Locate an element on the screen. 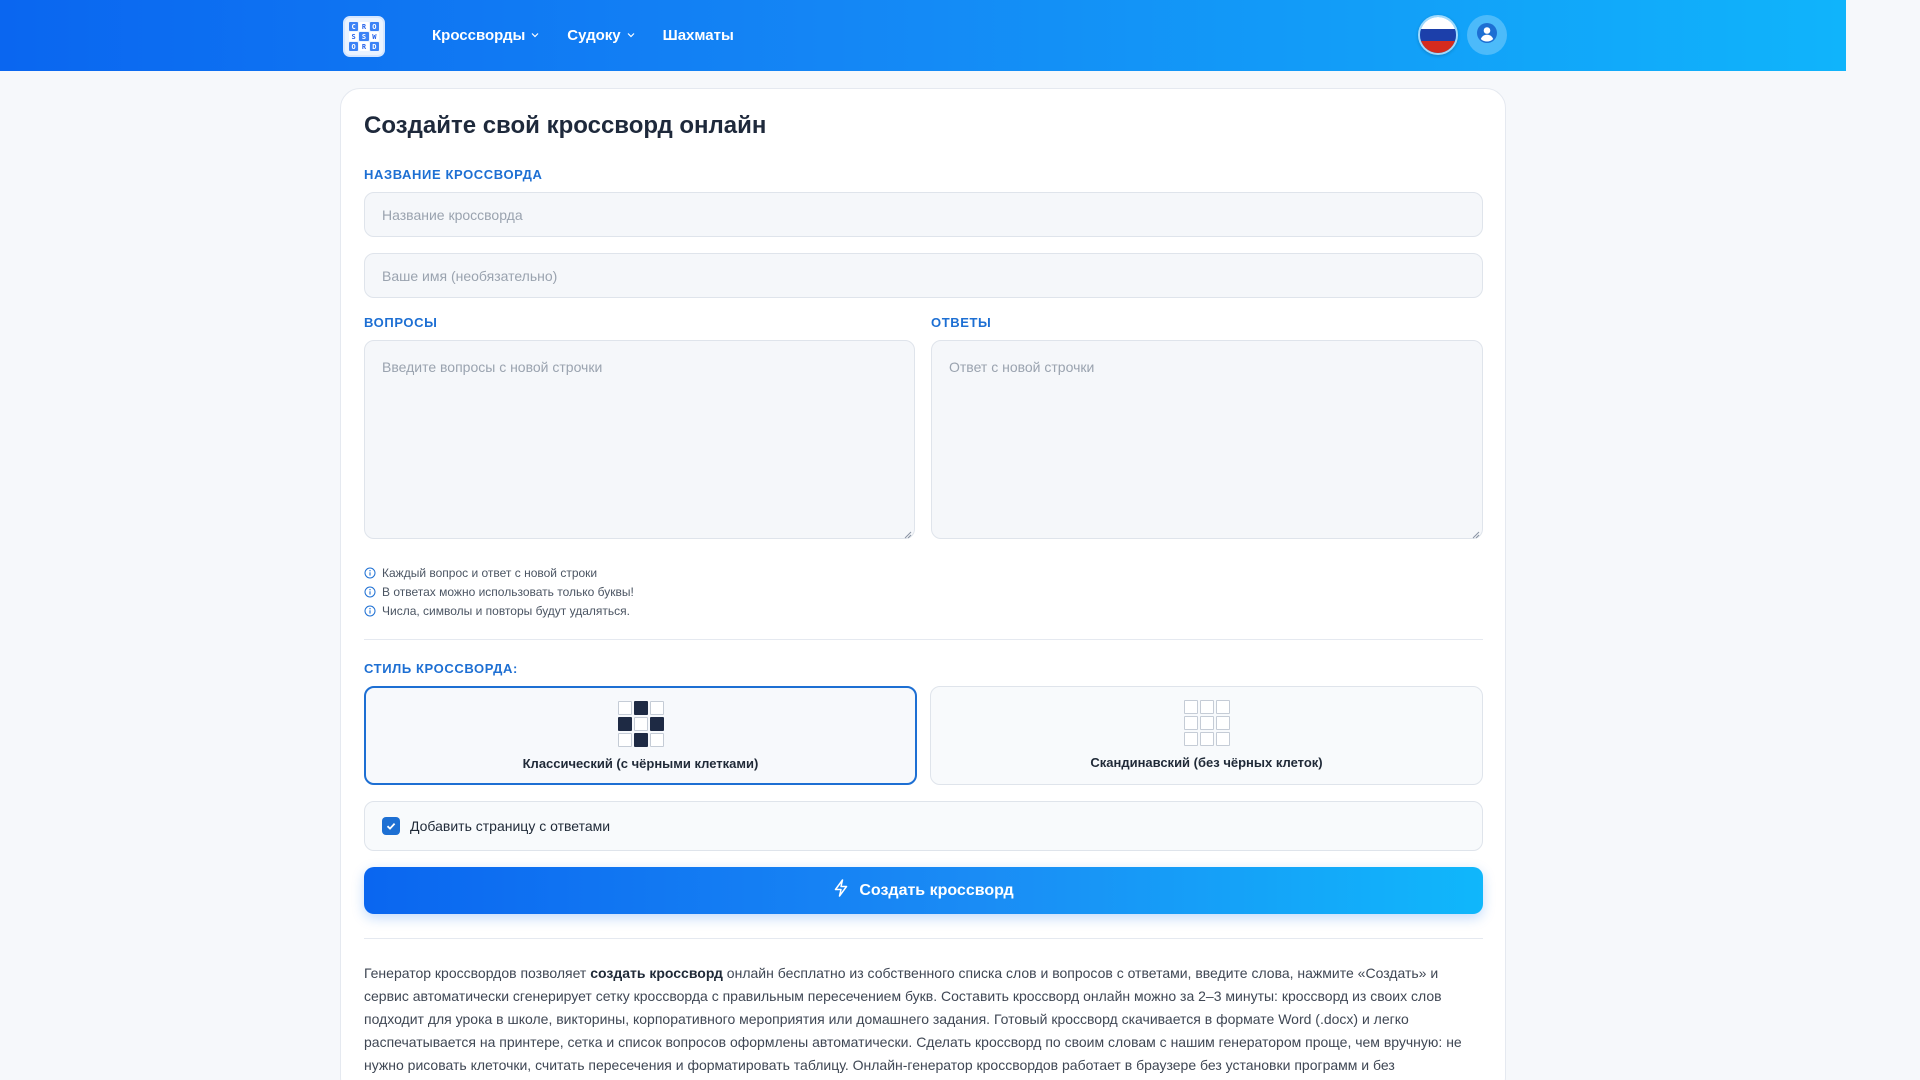 The image size is (1920, 1080). hint-text: Каждый вопрос и ответ с новой строки is located at coordinates (490, 572).